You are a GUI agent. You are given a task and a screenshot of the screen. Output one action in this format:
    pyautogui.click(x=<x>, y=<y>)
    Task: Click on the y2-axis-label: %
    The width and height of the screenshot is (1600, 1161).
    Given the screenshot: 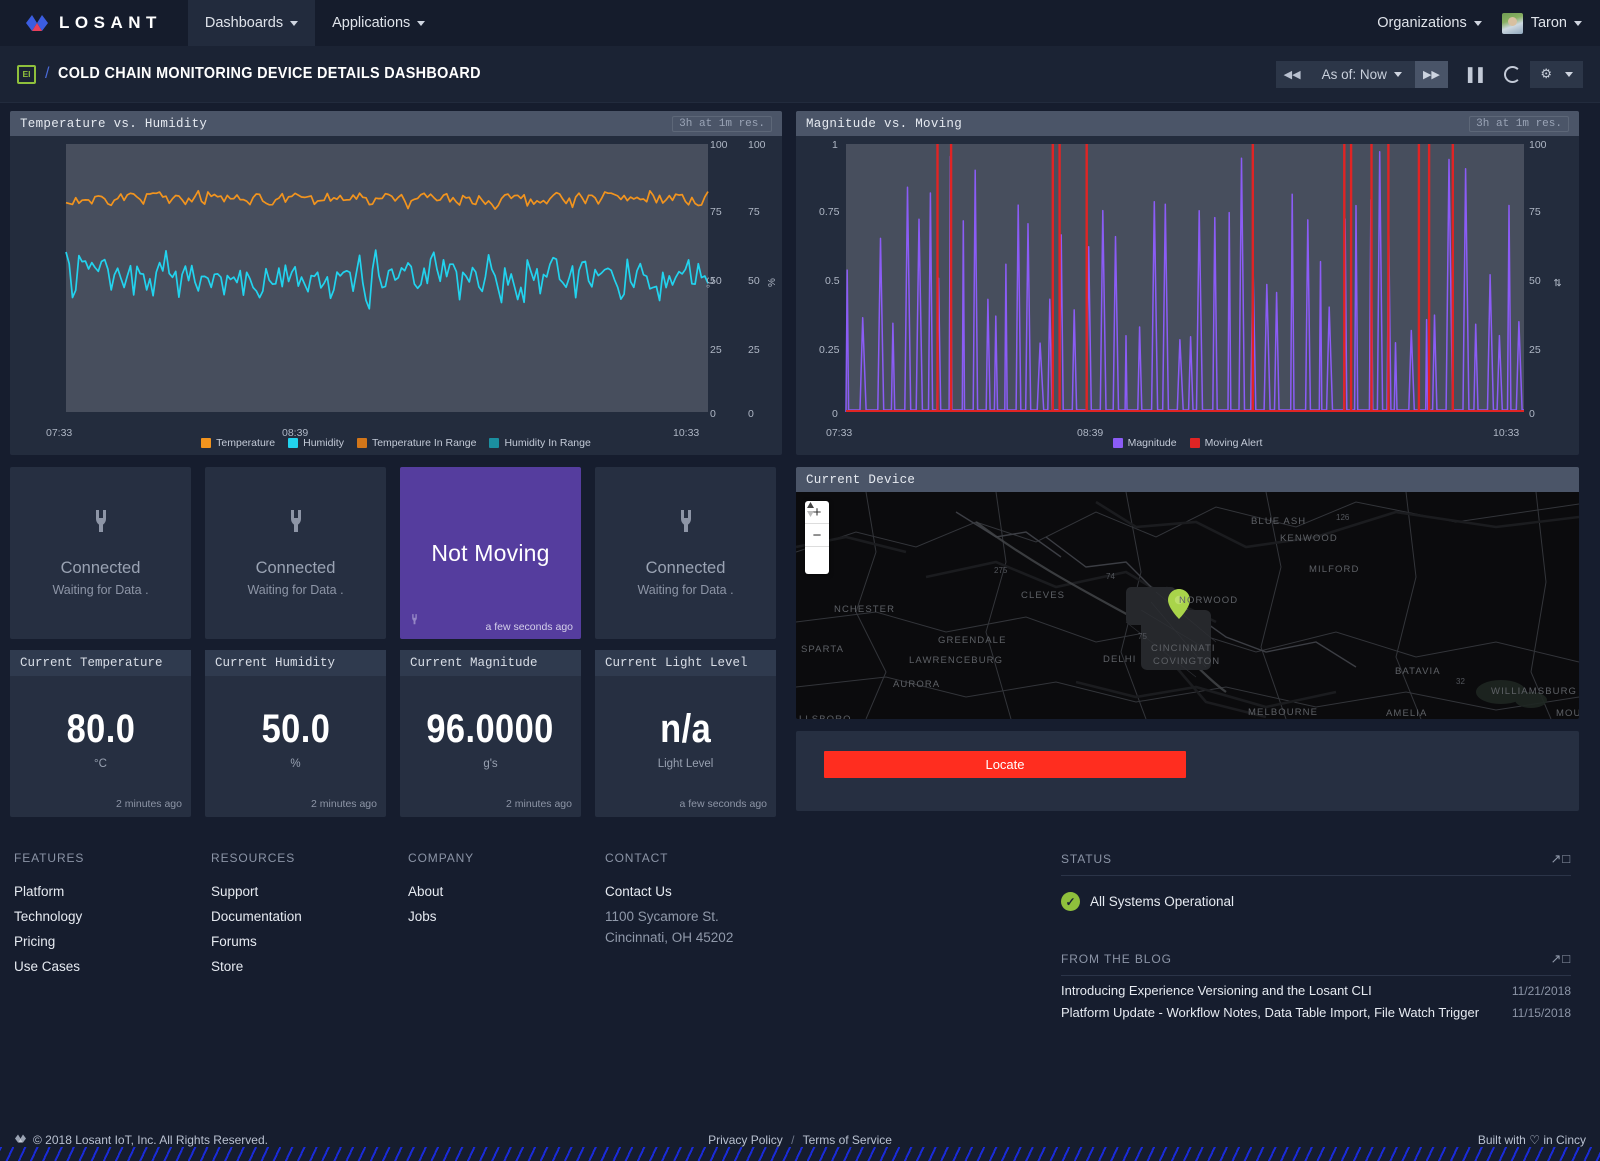 What is the action you would take?
    pyautogui.click(x=772, y=282)
    